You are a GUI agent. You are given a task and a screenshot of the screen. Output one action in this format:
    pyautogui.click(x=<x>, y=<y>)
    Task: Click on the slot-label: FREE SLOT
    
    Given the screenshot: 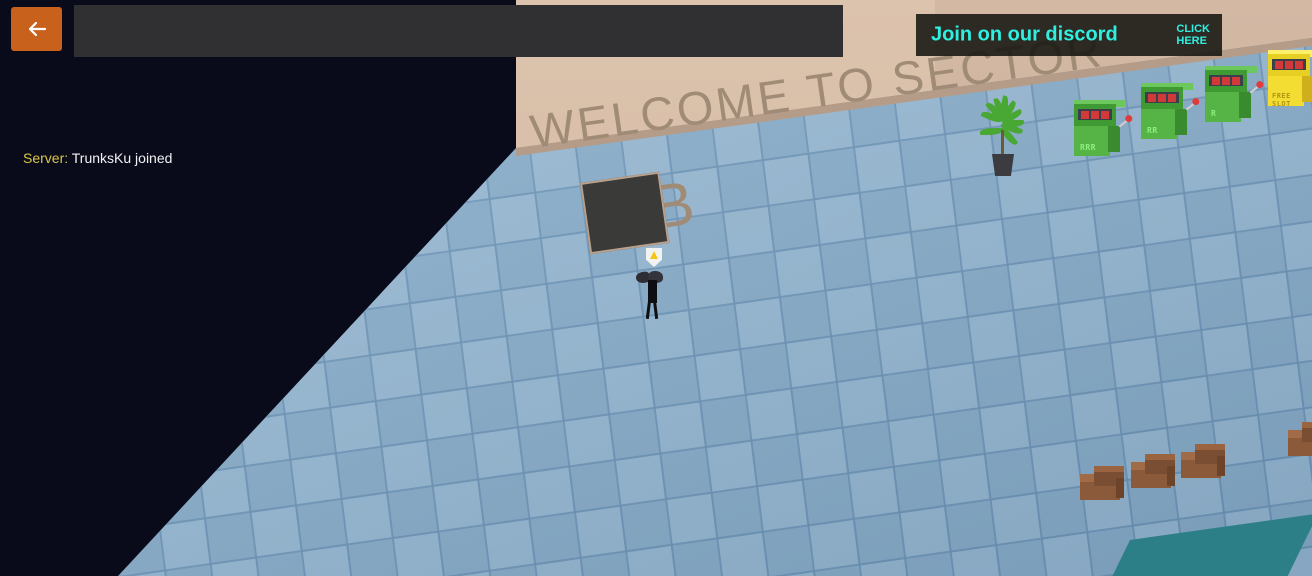 What is the action you would take?
    pyautogui.click(x=1281, y=100)
    